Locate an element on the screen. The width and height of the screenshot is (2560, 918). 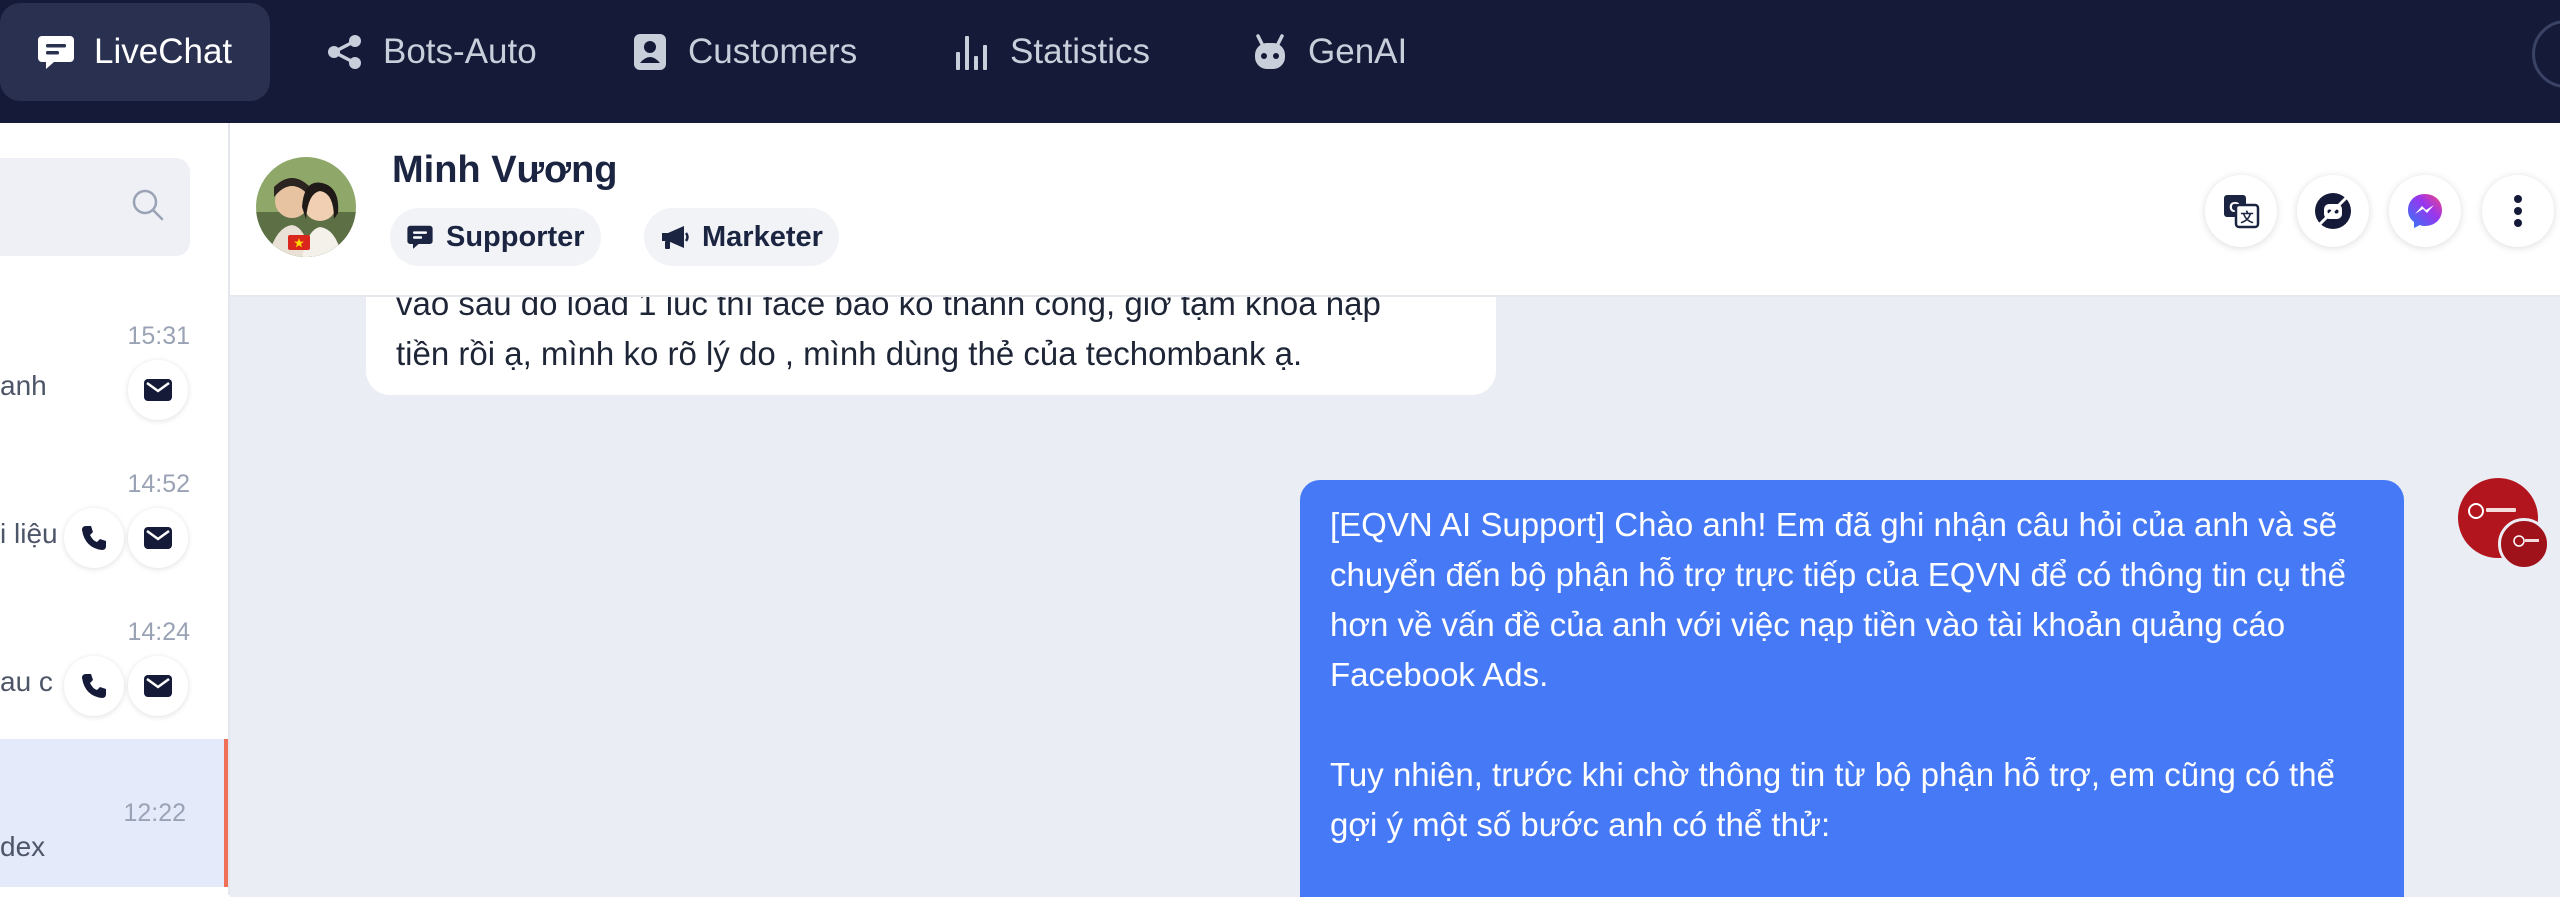
translate-button: G 文 is located at coordinates (2241, 211).